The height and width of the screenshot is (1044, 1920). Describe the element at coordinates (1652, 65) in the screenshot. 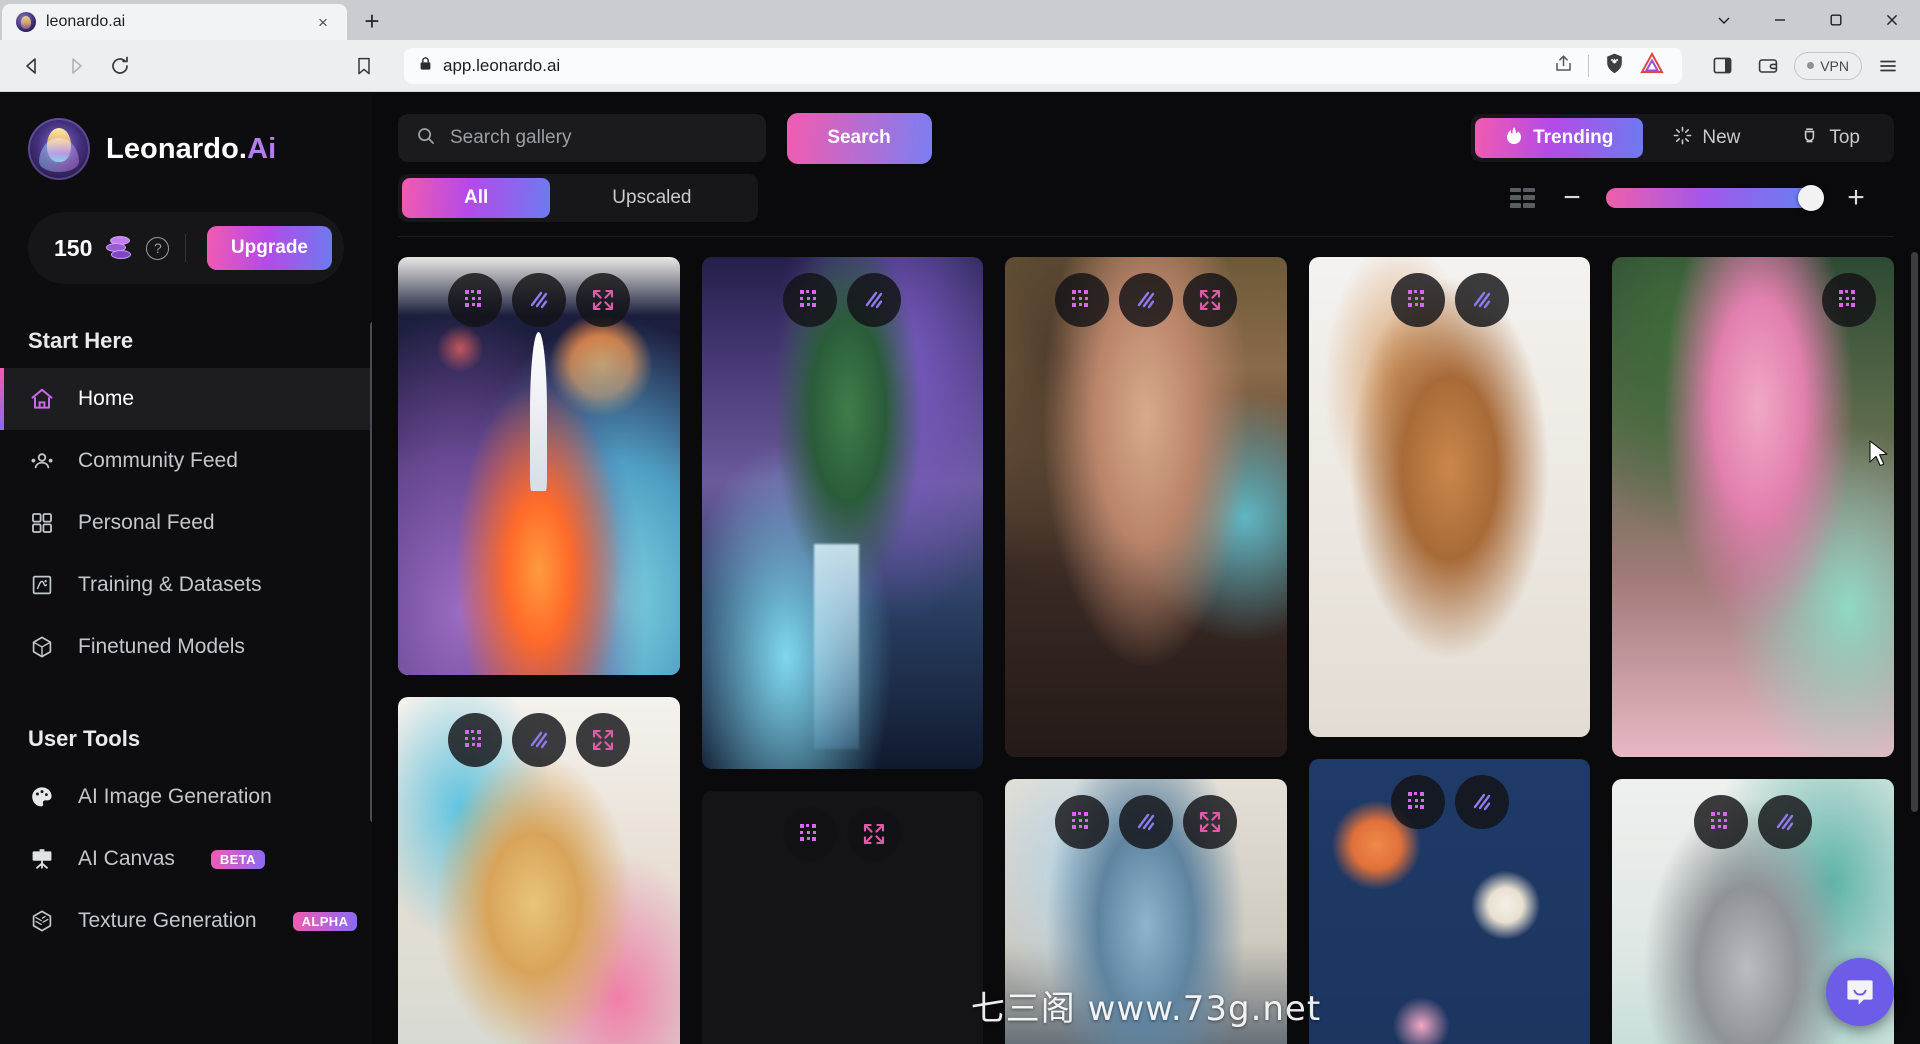

I see `brave-rewards-triangle-icon` at that location.